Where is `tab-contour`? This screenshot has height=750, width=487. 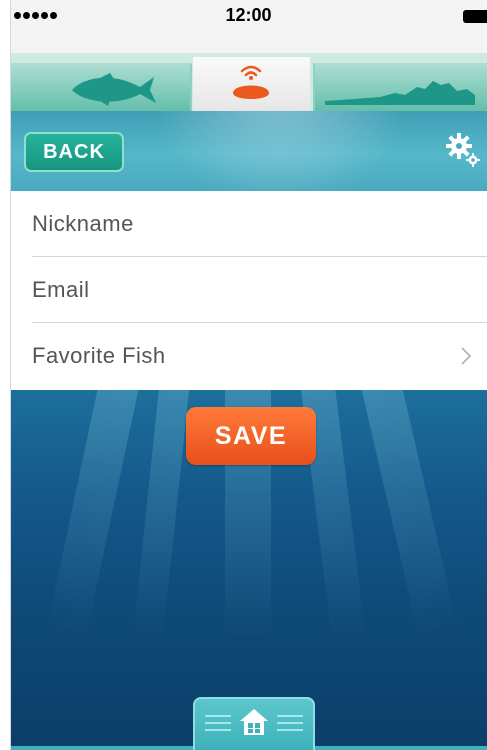 tab-contour is located at coordinates (400, 88).